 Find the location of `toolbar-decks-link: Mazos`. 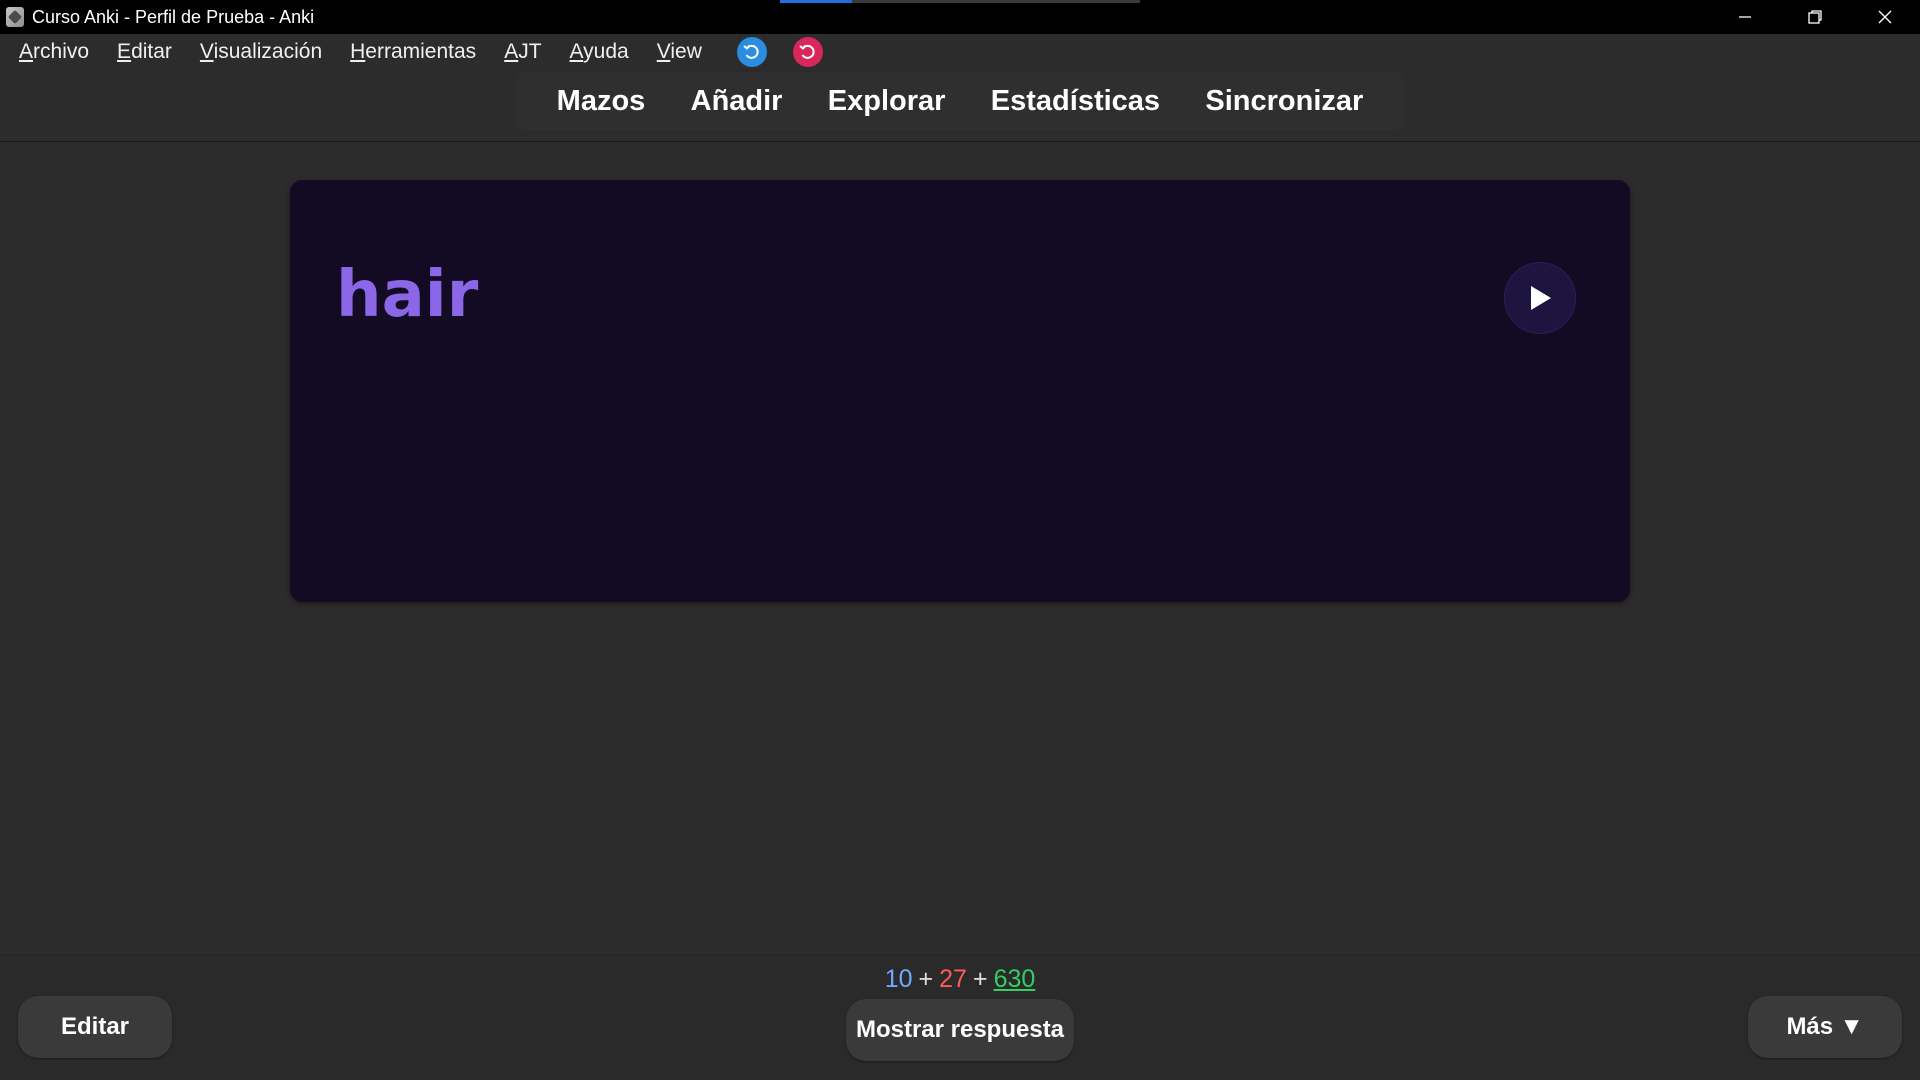

toolbar-decks-link: Mazos is located at coordinates (601, 101).